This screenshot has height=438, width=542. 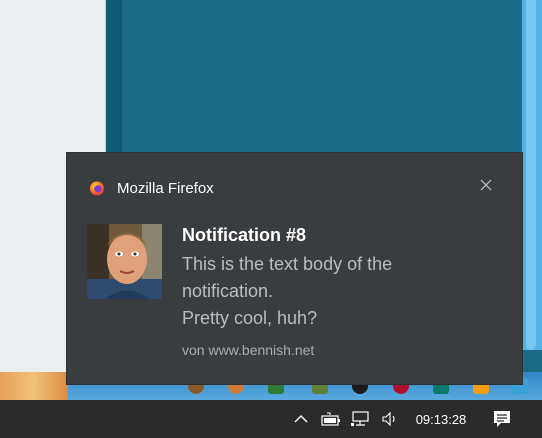 What do you see at coordinates (502, 419) in the screenshot?
I see `action-center-icon` at bounding box center [502, 419].